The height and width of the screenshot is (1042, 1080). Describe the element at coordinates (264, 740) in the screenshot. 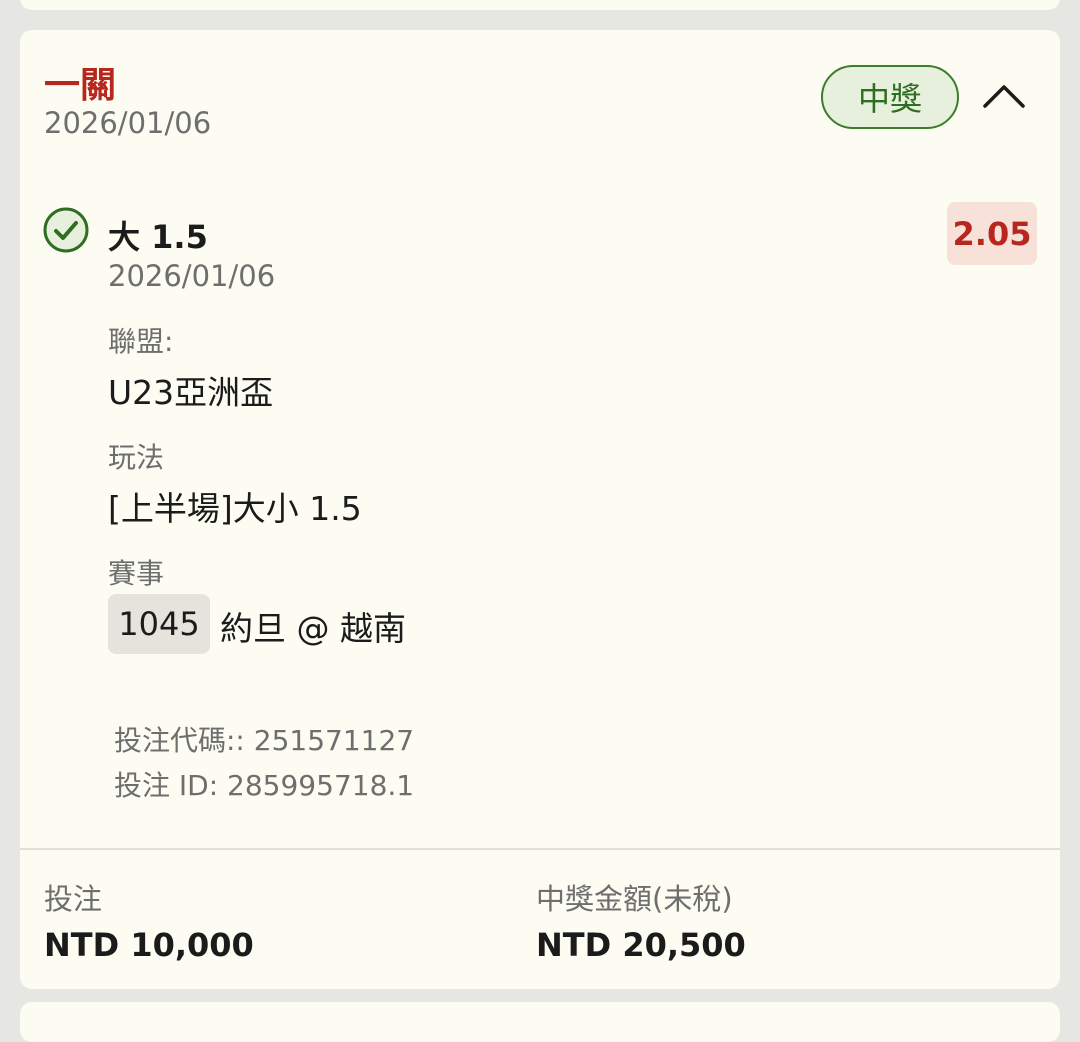

I see `bet-code: 投注代碼:: 251571127` at that location.